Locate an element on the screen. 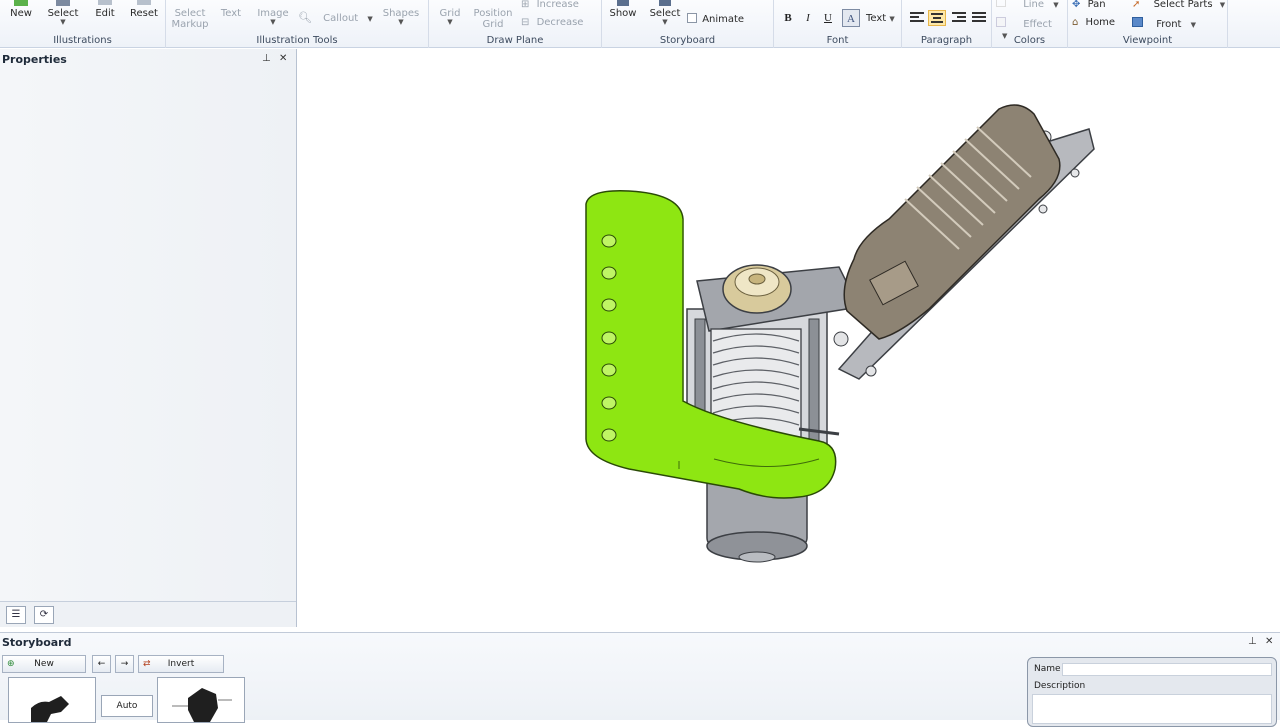 The width and height of the screenshot is (1280, 727). list-icon: ☰ is located at coordinates (16, 615).